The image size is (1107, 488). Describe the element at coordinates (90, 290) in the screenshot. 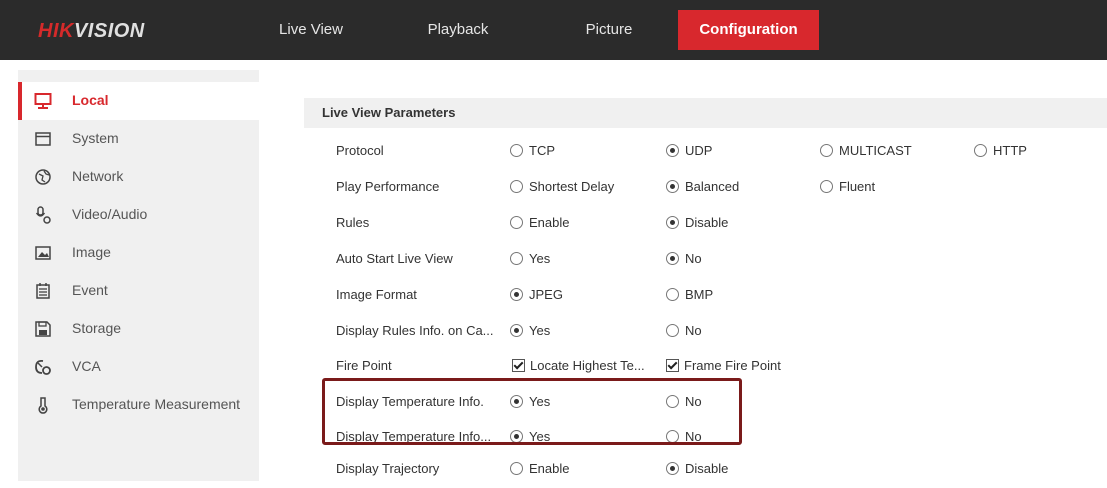

I see `sidebar-item-label: Event` at that location.